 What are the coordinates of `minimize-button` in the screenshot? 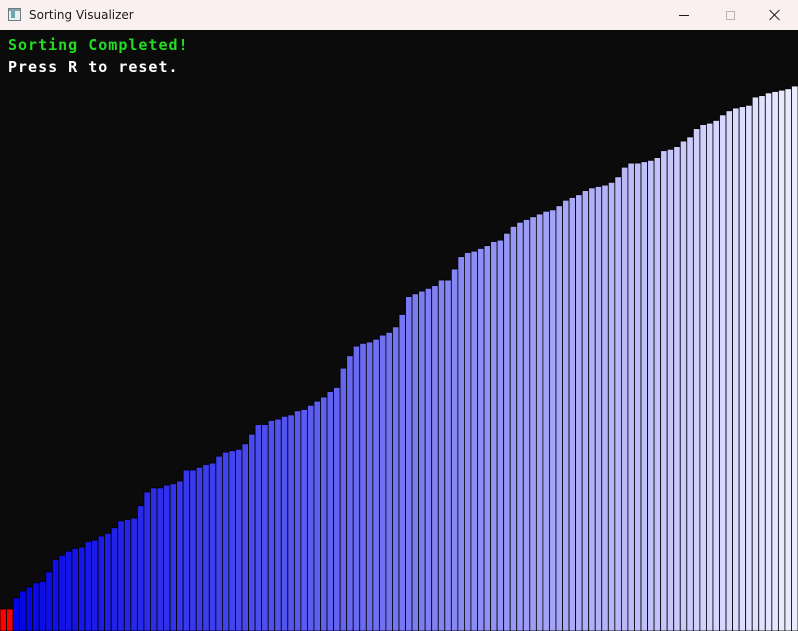 It's located at (684, 15).